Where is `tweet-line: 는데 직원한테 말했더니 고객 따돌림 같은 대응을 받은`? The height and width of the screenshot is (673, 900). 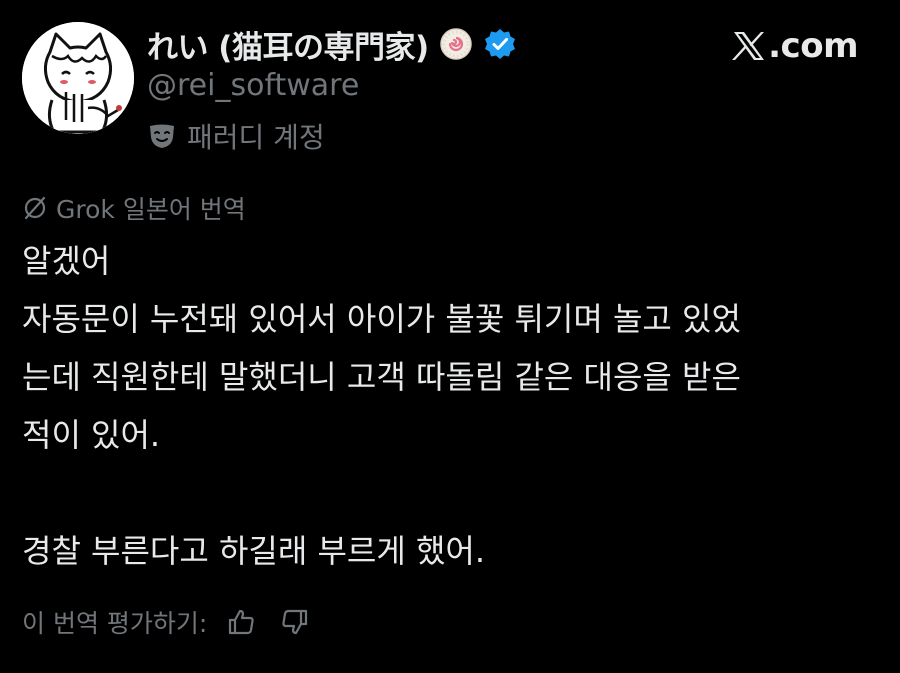 tweet-line: 는데 직원한테 말했더니 고객 따돌림 같은 대응을 받은 is located at coordinates (381, 377).